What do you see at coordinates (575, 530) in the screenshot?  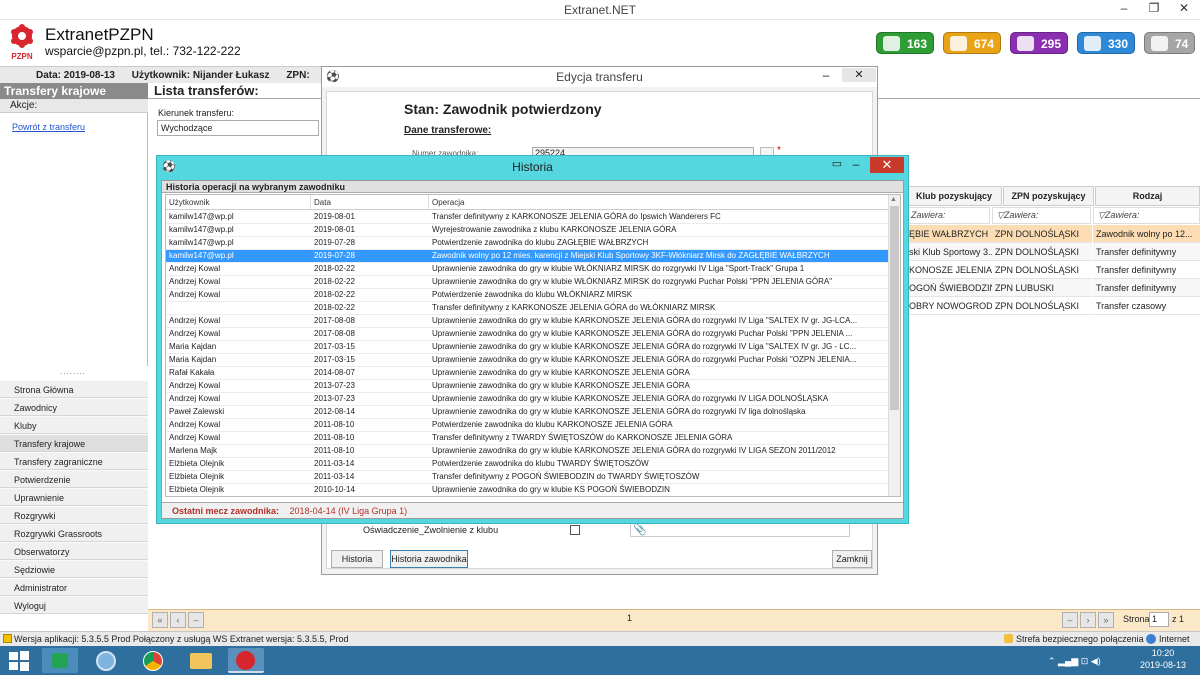 I see `statement-checkbox` at bounding box center [575, 530].